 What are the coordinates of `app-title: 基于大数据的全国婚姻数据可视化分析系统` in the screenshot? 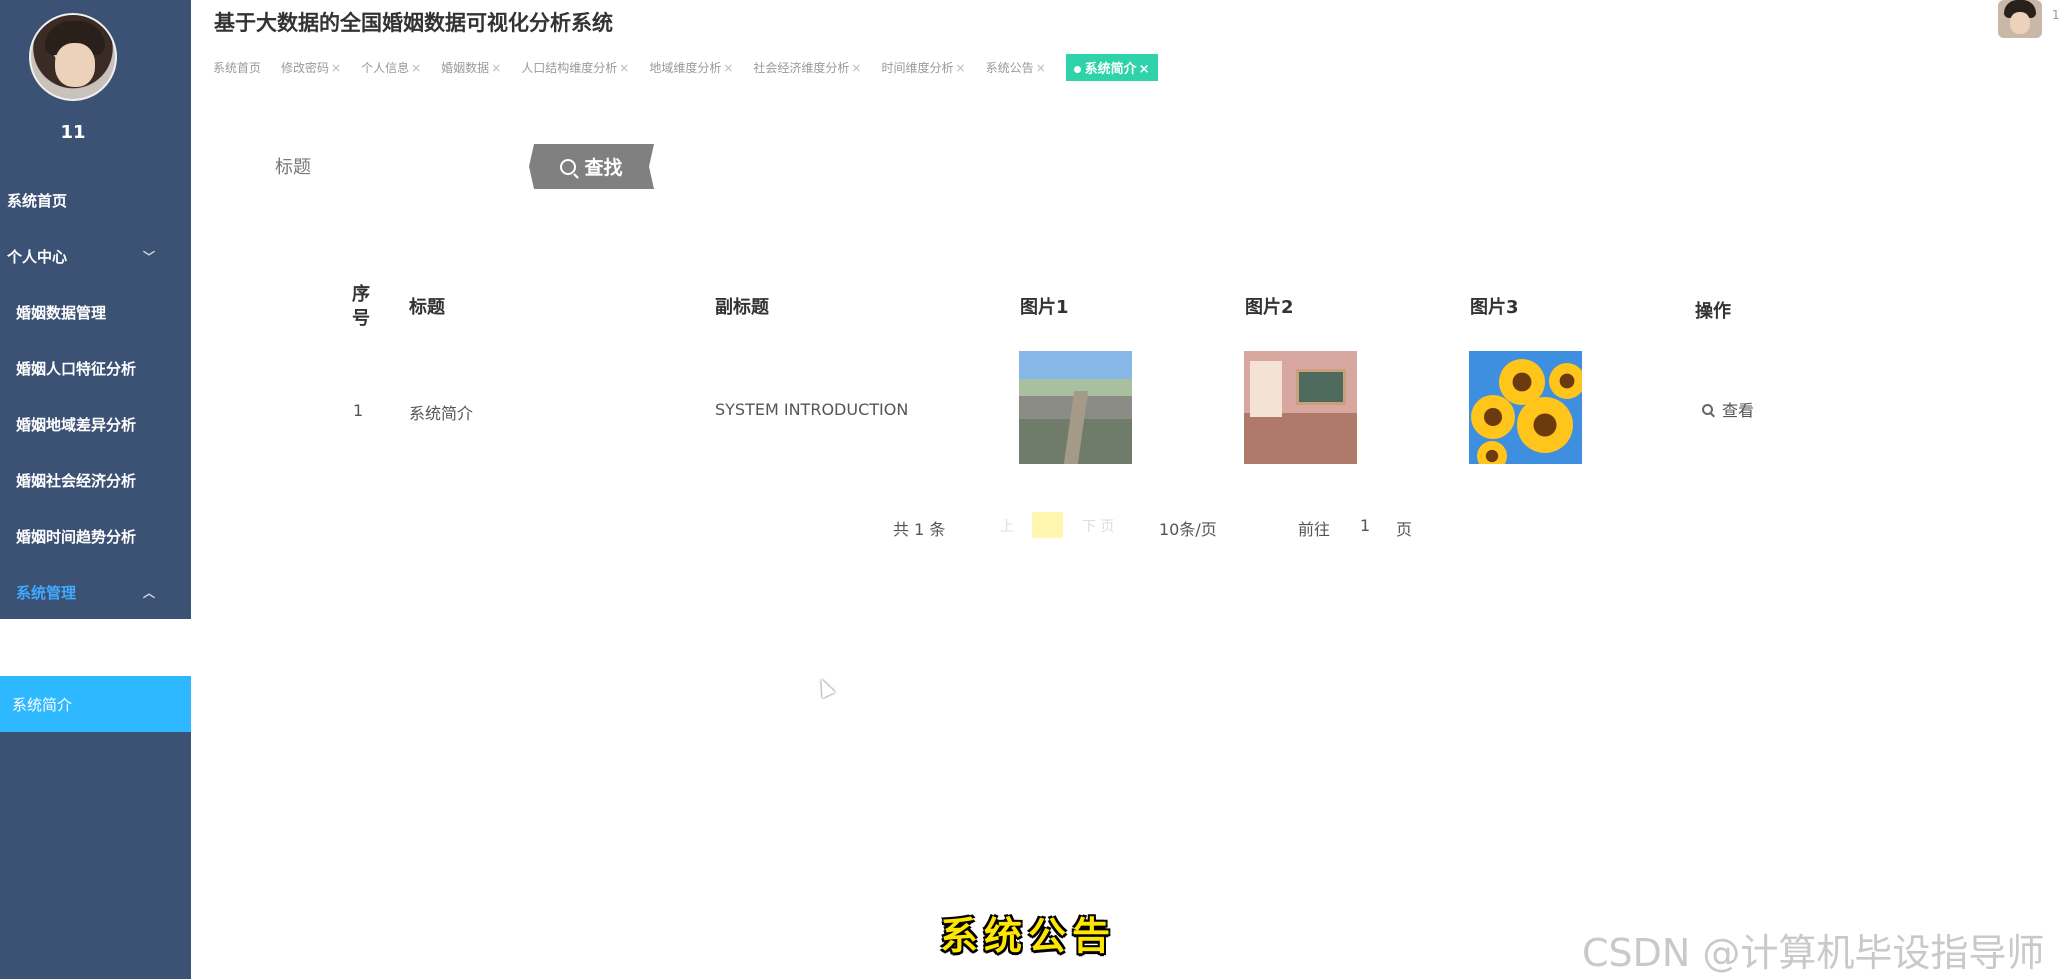 It's located at (413, 23).